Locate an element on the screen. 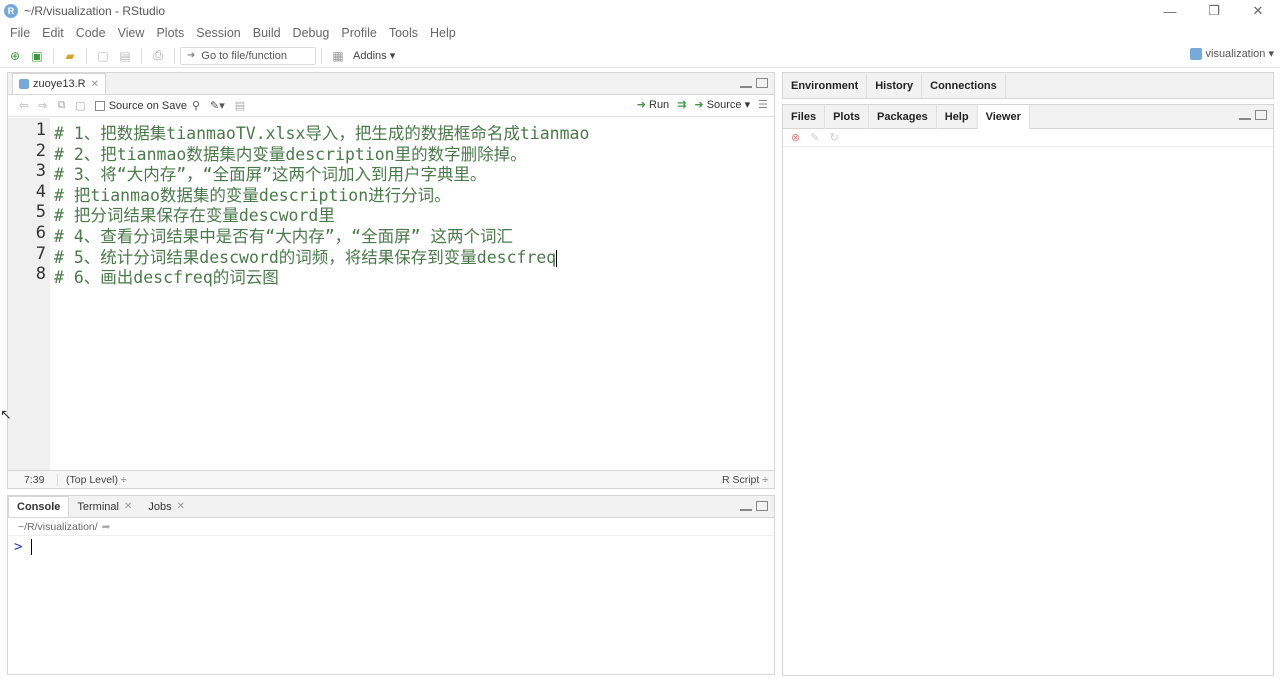  restore-button: ❐ is located at coordinates (1214, 11).